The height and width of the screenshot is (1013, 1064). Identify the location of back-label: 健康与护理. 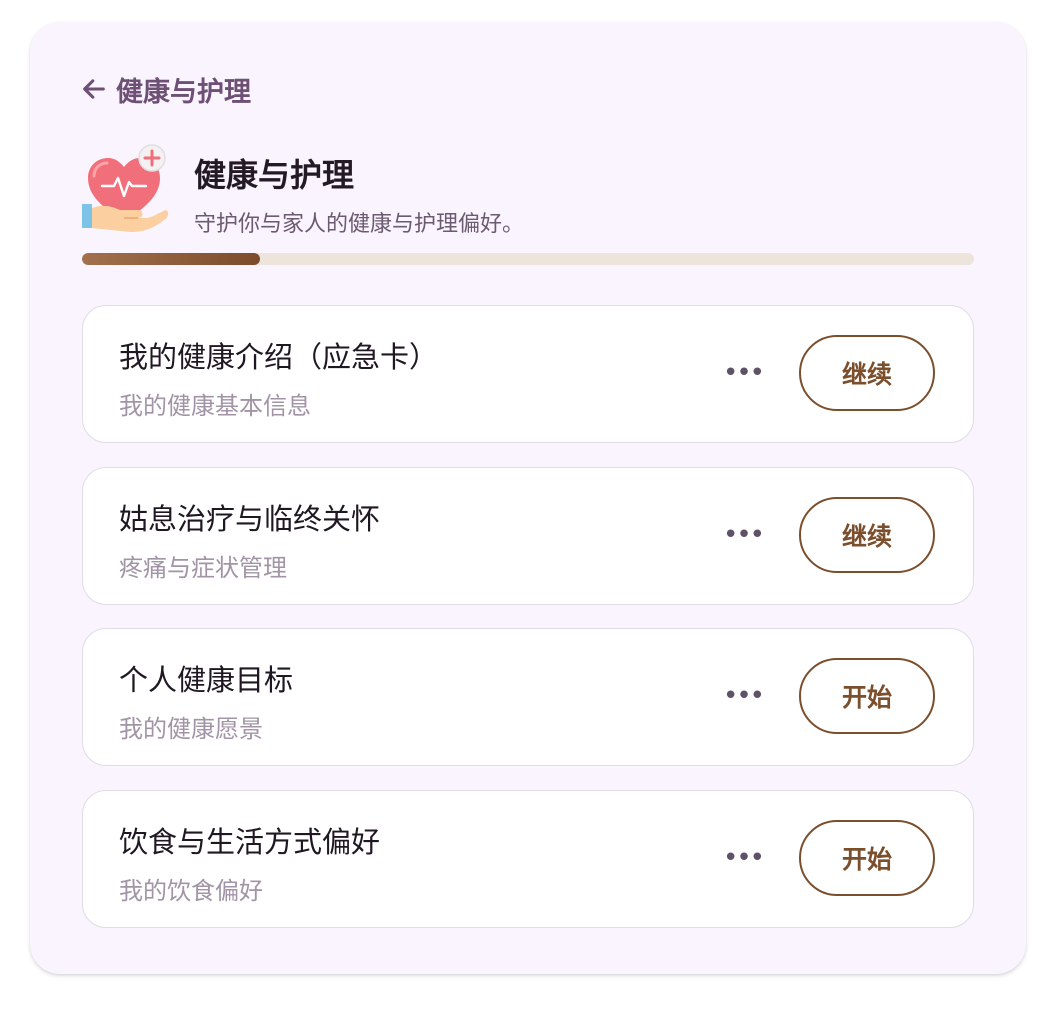
(183, 92).